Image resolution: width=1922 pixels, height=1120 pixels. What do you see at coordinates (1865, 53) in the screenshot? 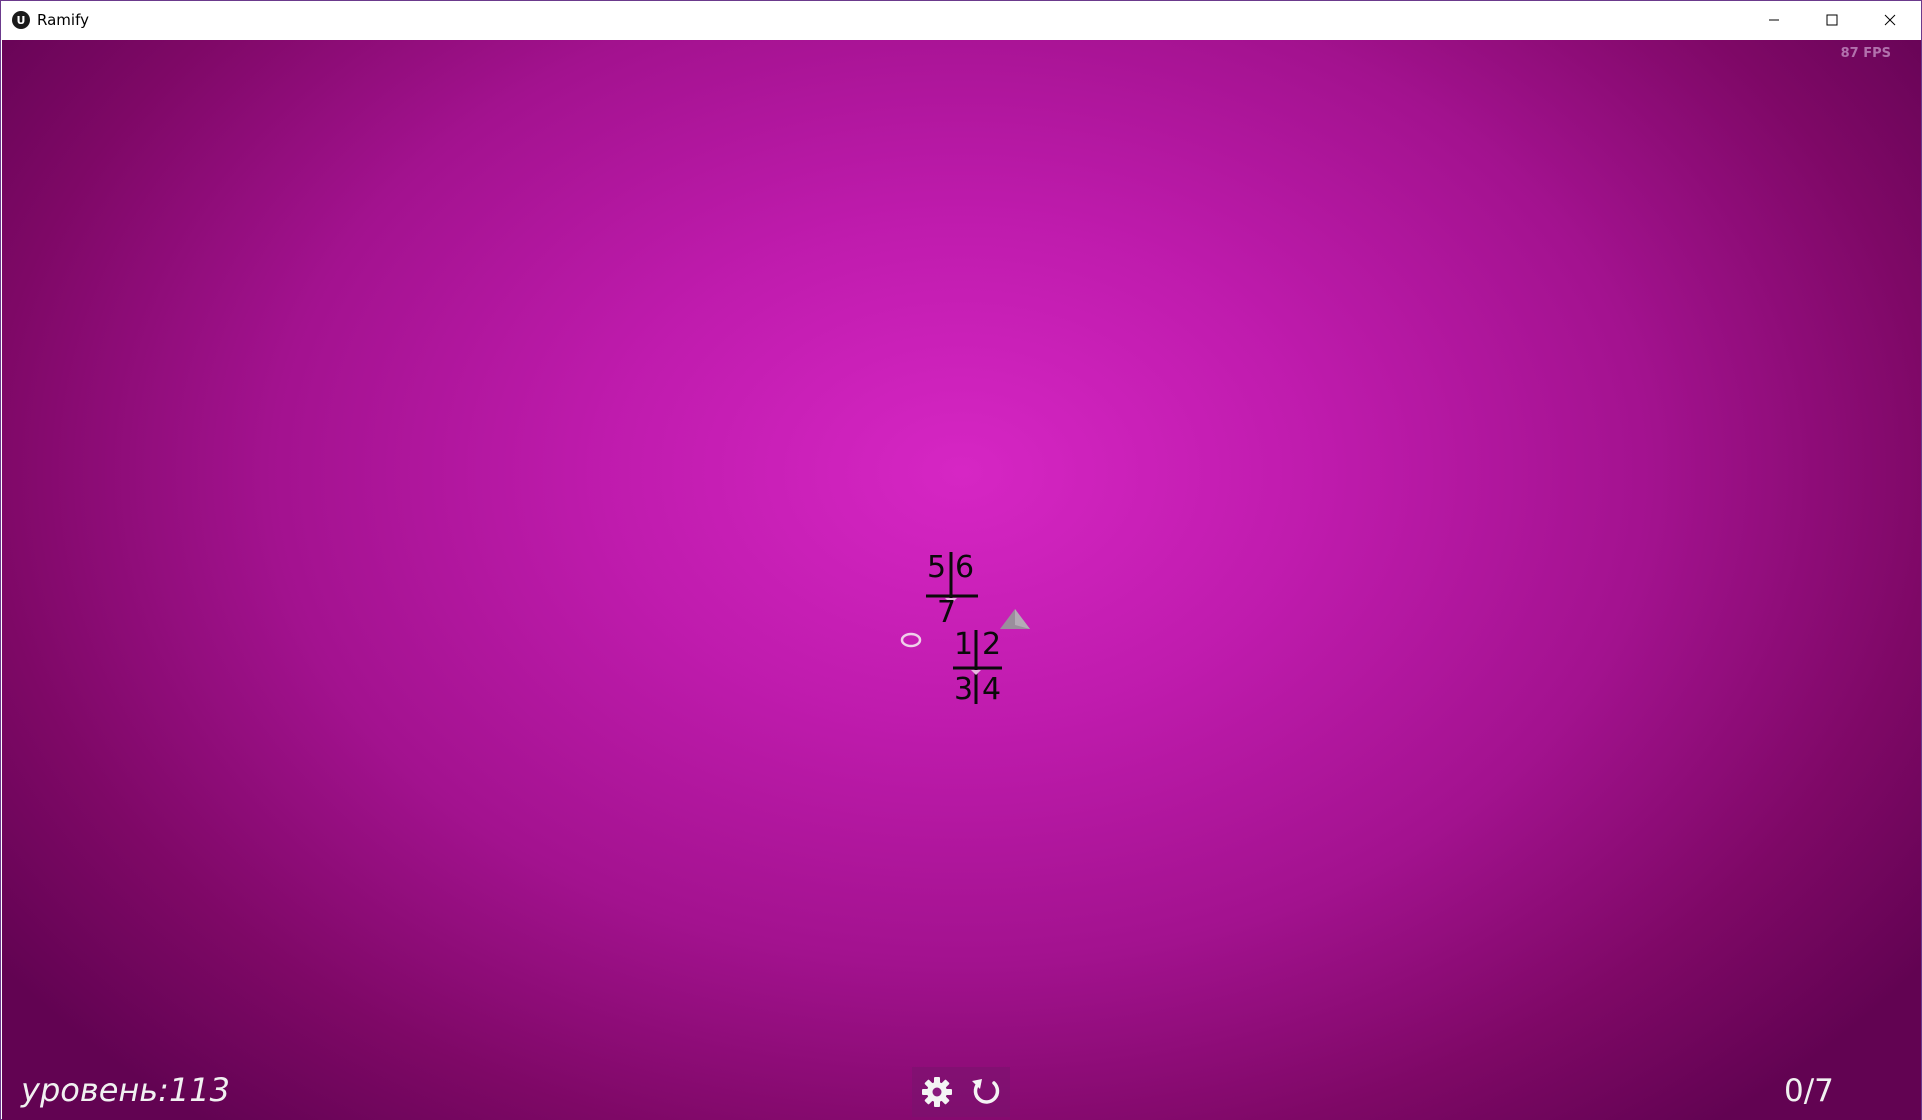
I see `fps-counter: 87 FPS` at bounding box center [1865, 53].